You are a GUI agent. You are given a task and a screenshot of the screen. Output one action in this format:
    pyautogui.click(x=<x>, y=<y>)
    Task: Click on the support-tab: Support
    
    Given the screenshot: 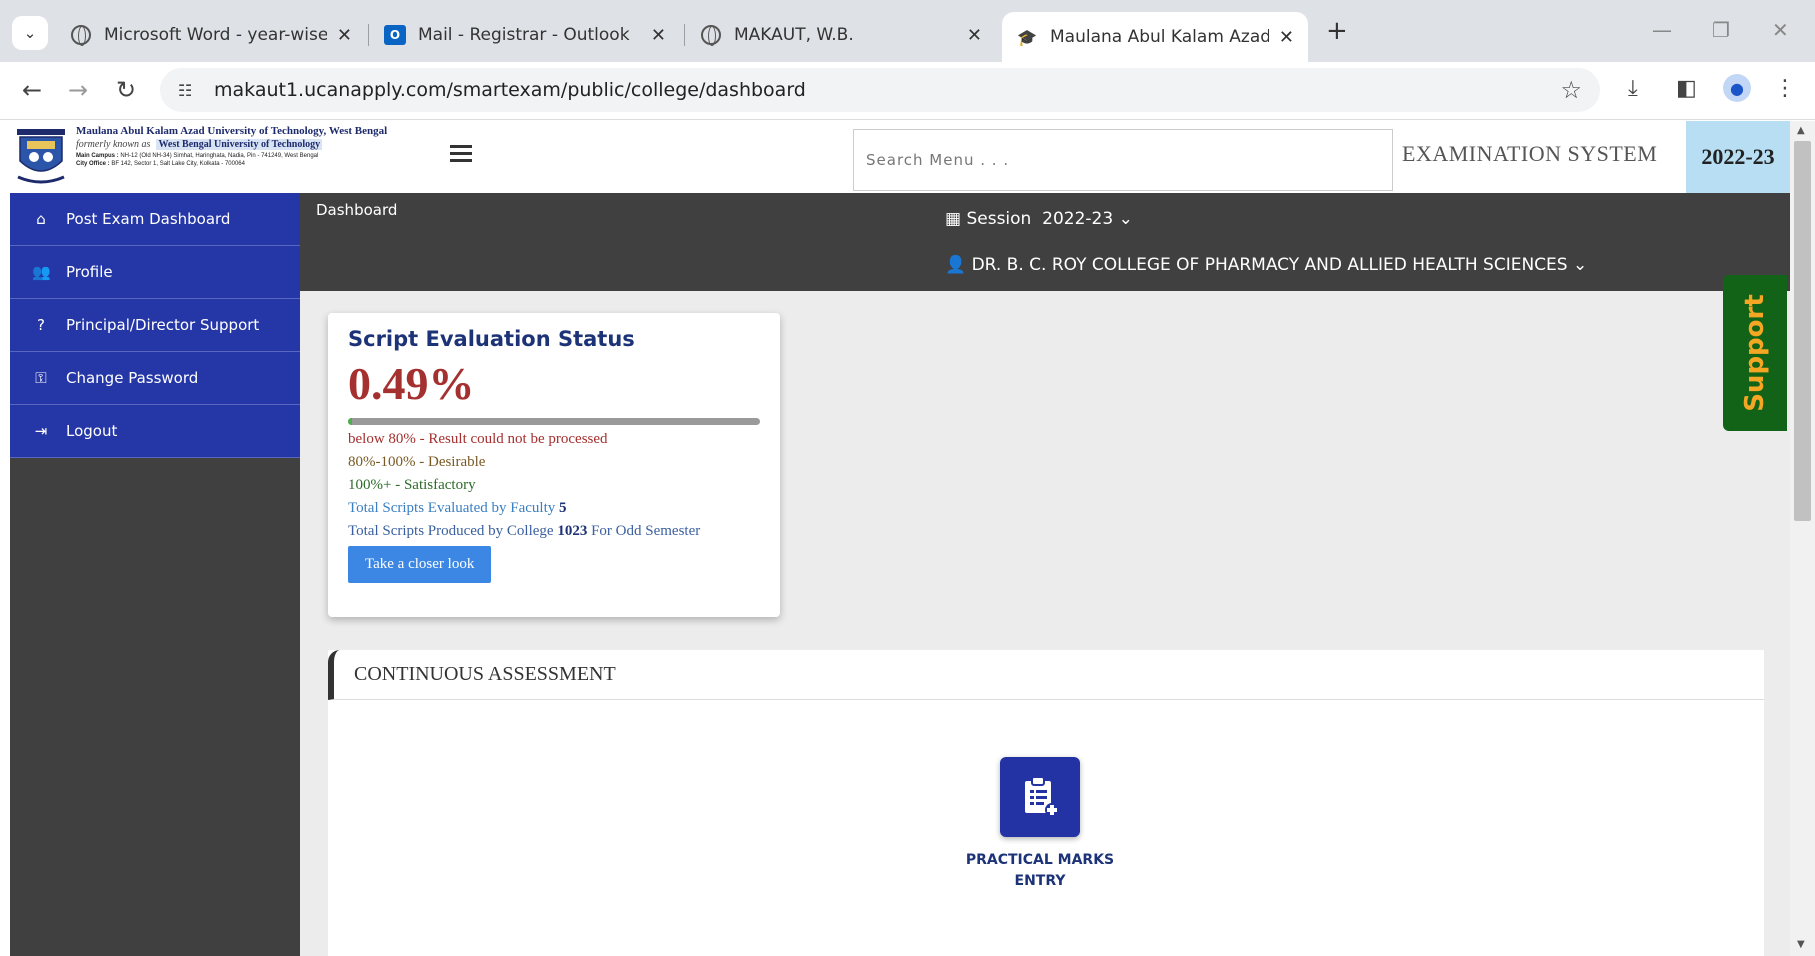 What is the action you would take?
    pyautogui.click(x=1755, y=353)
    